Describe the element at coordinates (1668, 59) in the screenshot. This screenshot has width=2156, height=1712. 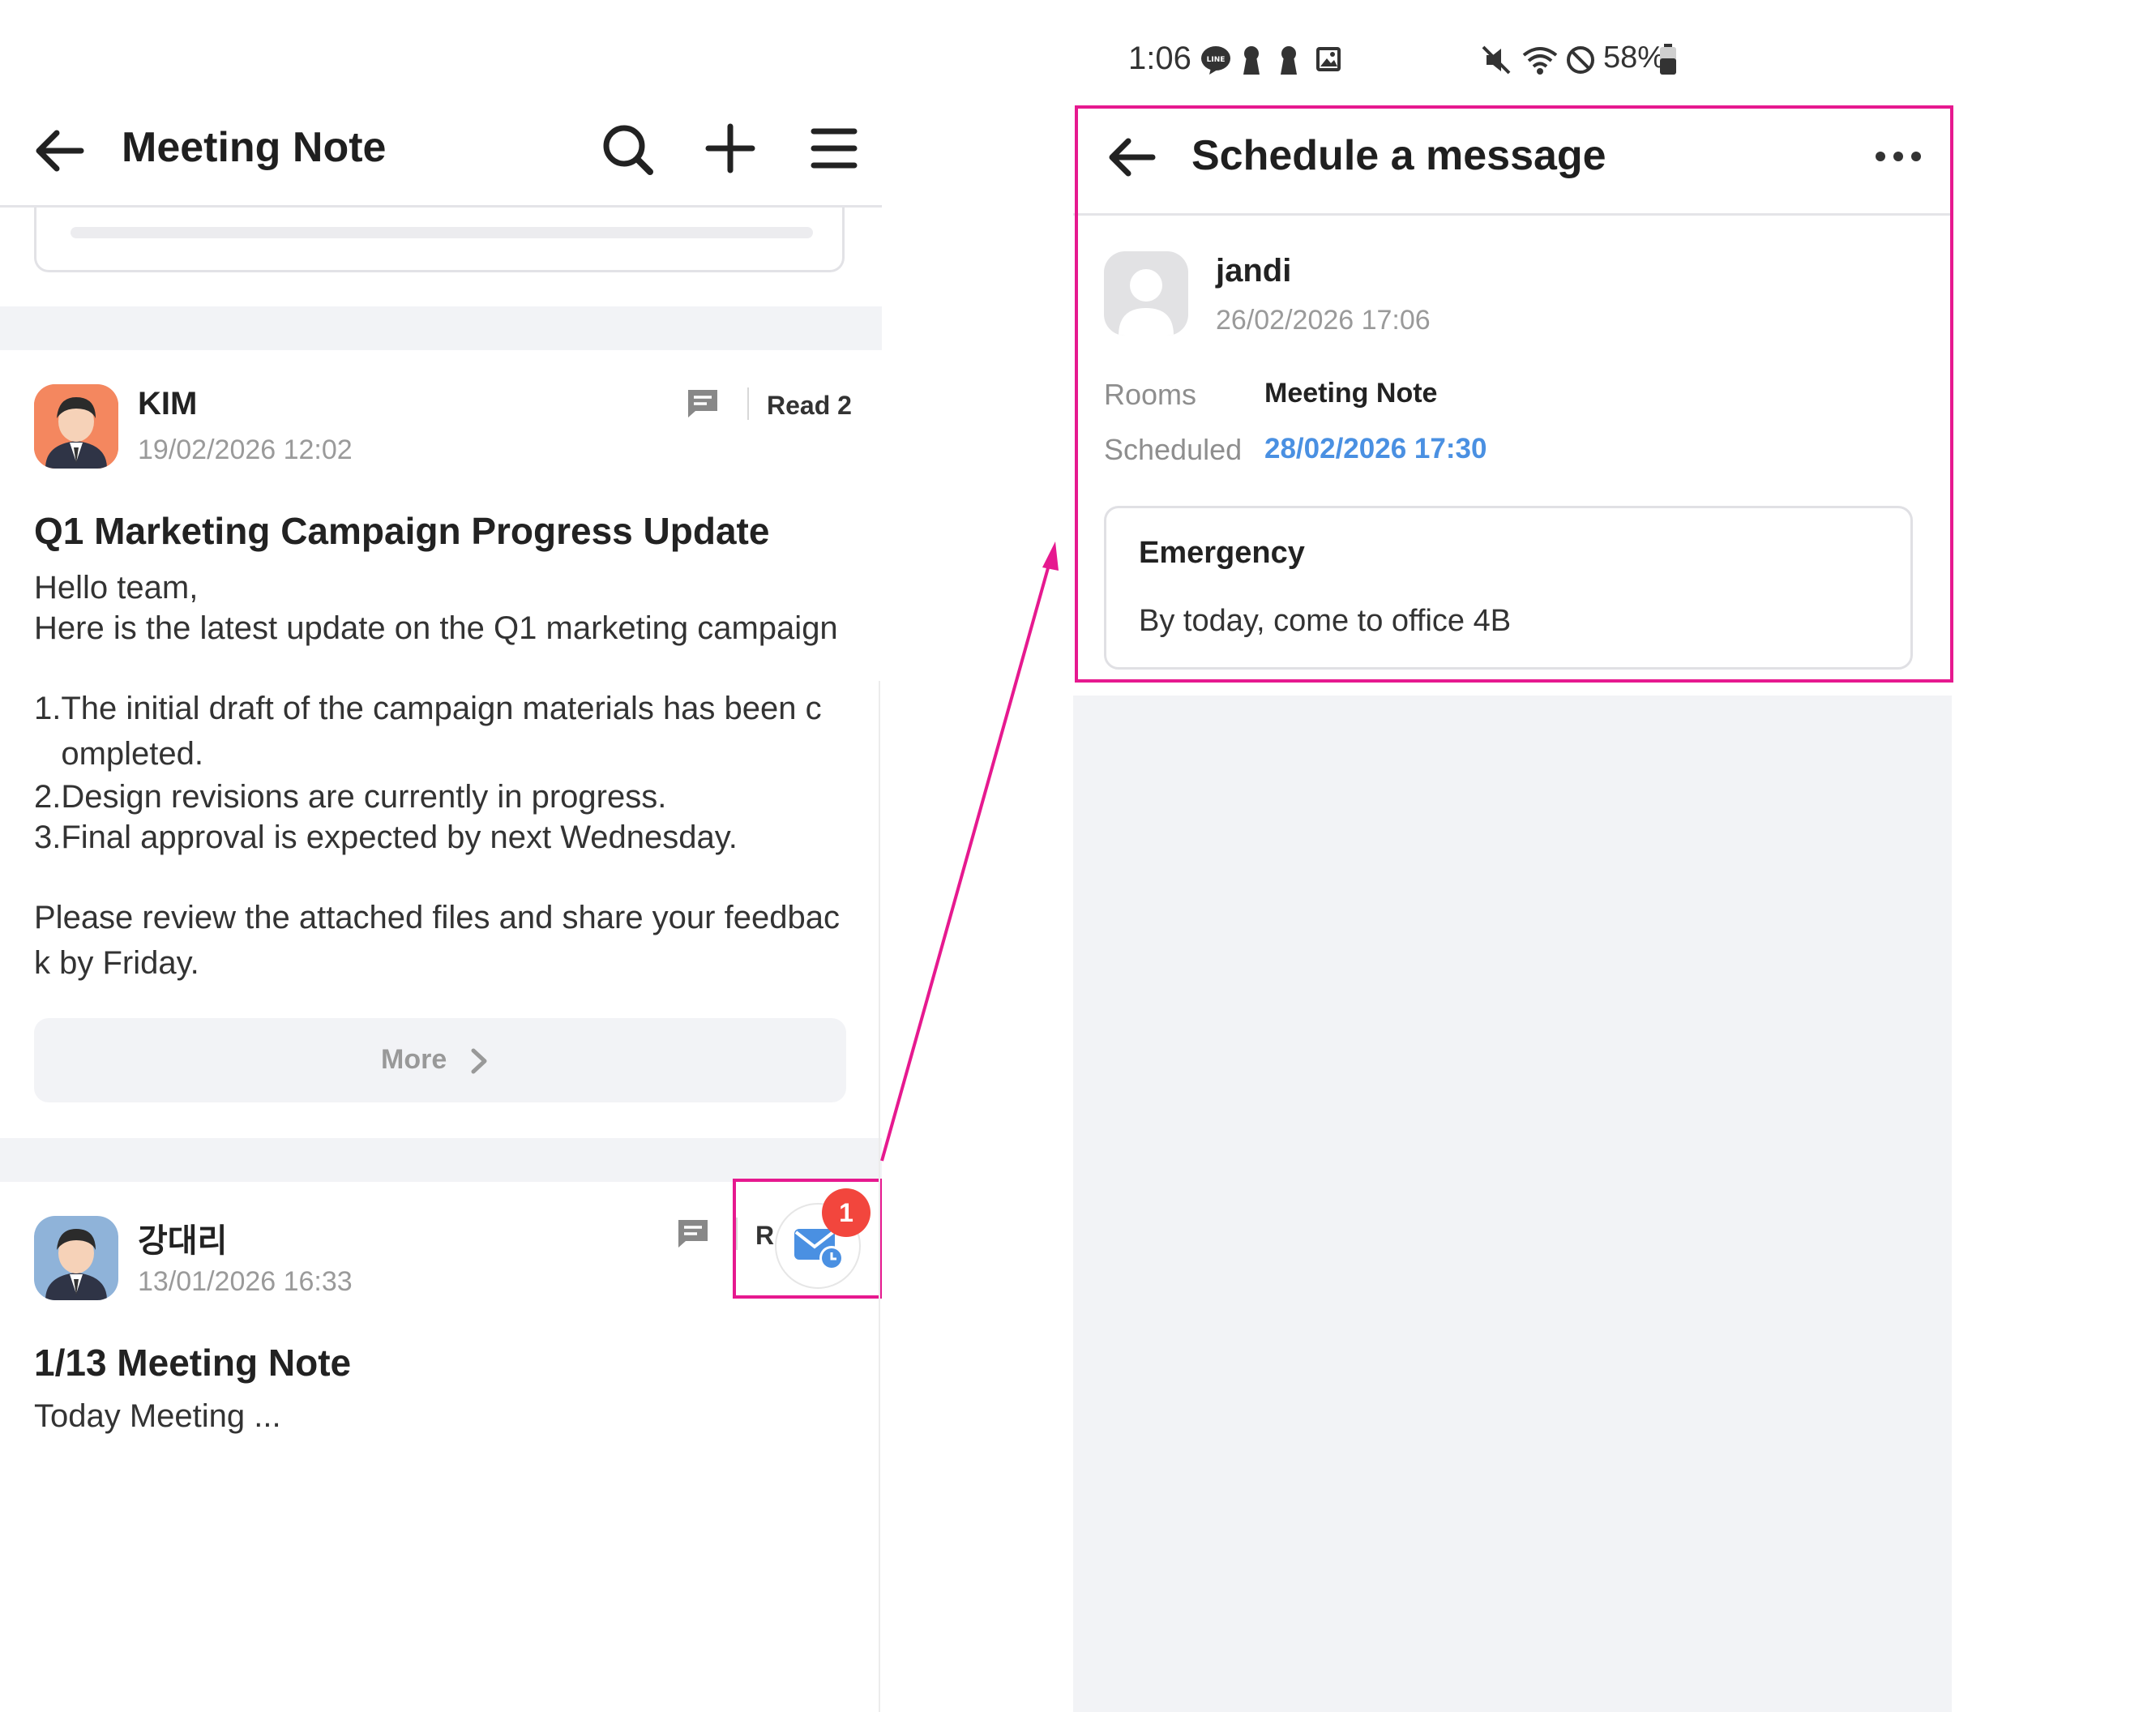
I see `battery-icon` at that location.